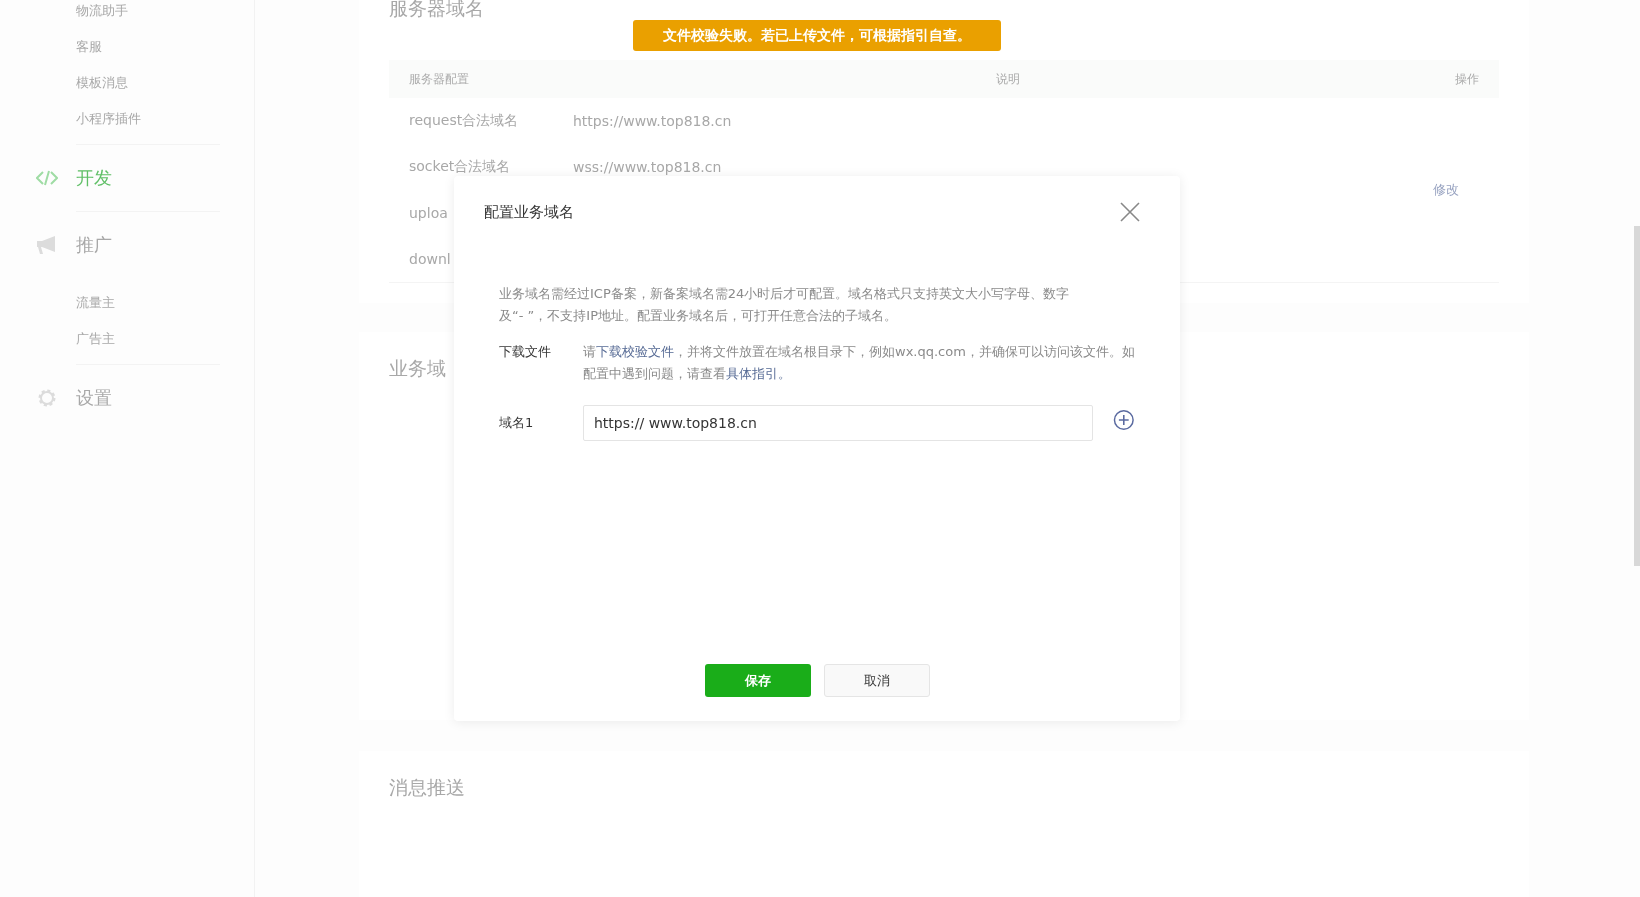  Describe the element at coordinates (108, 126) in the screenshot. I see `sidebar-item: 小程序插件` at that location.